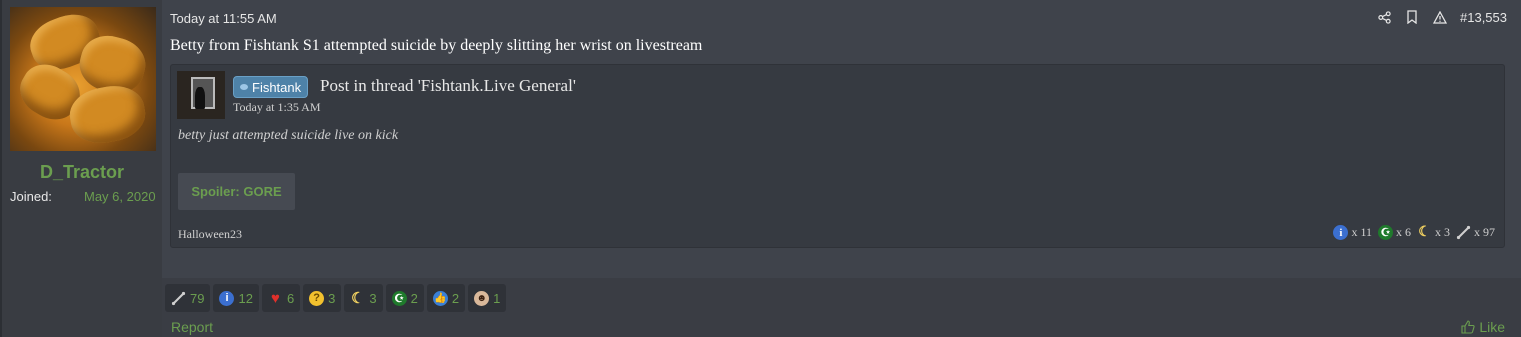  I want to click on heart-icon: ♥, so click(275, 298).